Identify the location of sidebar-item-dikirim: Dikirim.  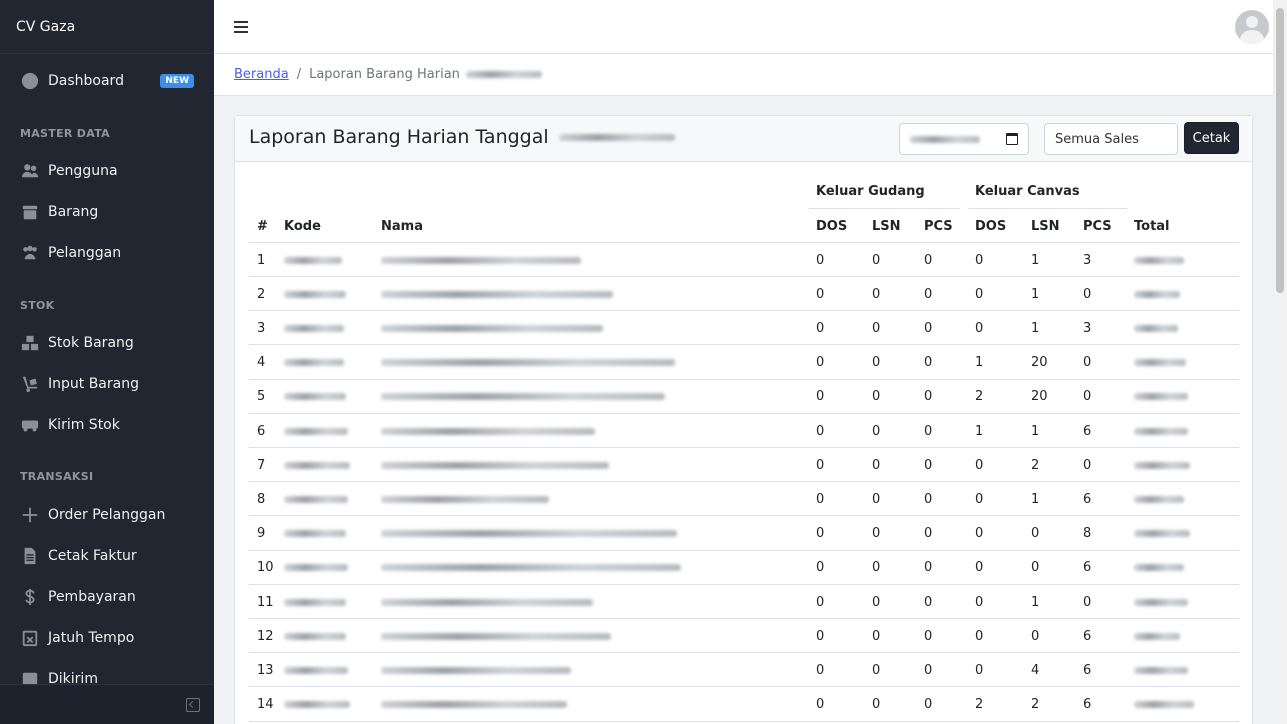
(107, 672).